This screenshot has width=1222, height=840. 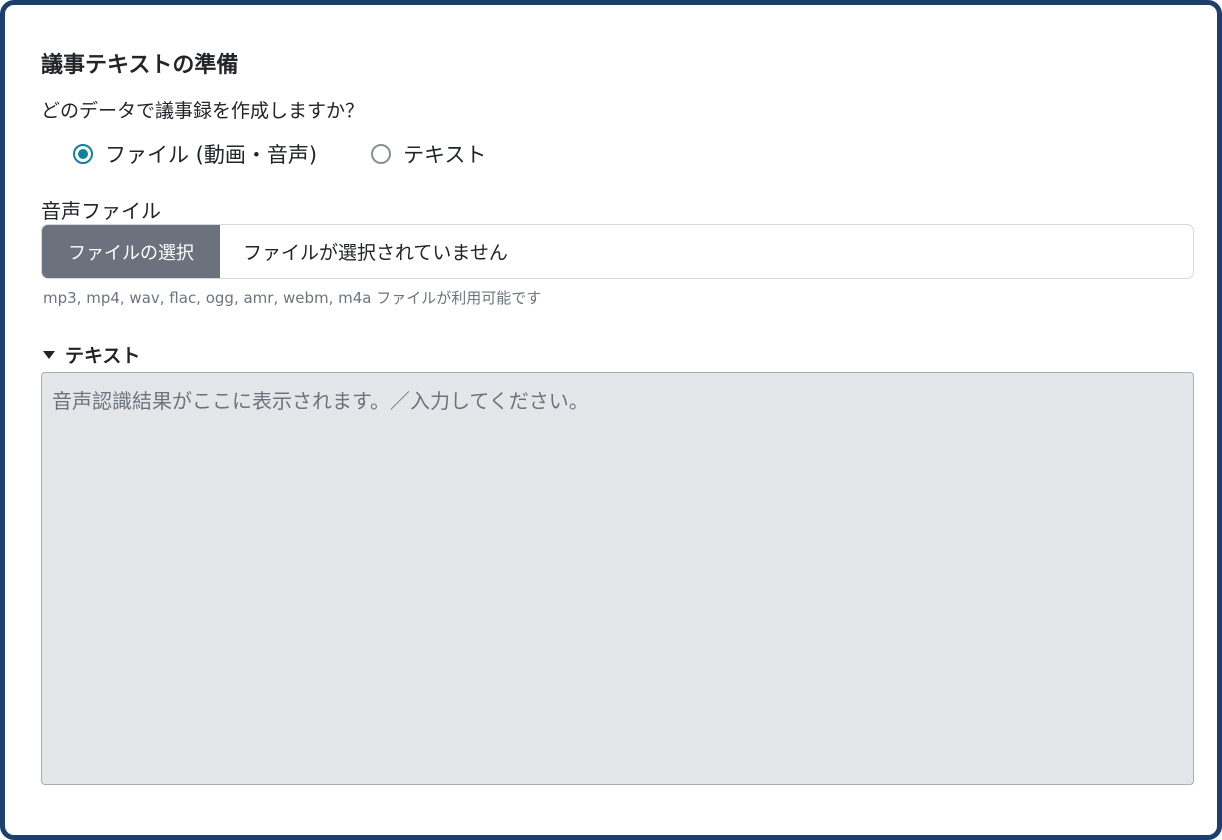 What do you see at coordinates (103, 356) in the screenshot?
I see `text-section-label: テキスト` at bounding box center [103, 356].